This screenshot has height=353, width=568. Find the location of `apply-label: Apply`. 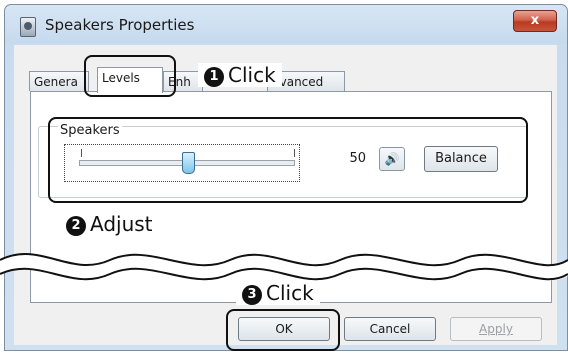

apply-label: Apply is located at coordinates (496, 329).